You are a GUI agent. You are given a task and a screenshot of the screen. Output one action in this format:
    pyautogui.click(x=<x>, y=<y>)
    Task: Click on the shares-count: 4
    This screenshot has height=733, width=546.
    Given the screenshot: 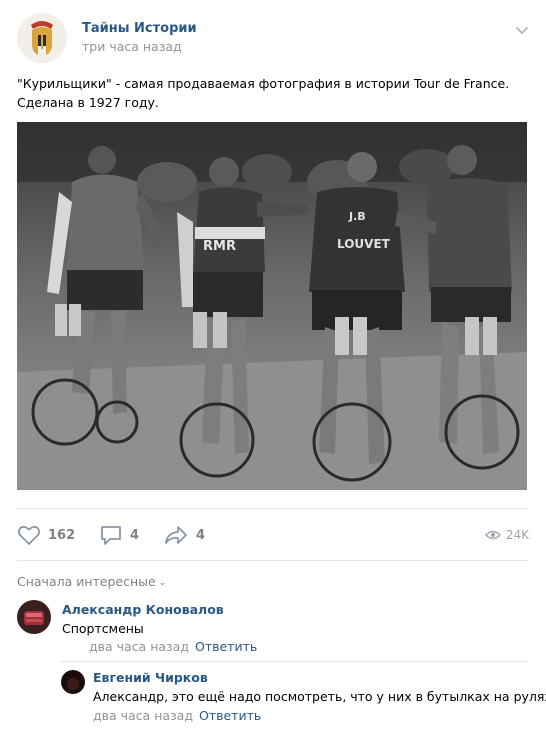 What is the action you would take?
    pyautogui.click(x=201, y=535)
    